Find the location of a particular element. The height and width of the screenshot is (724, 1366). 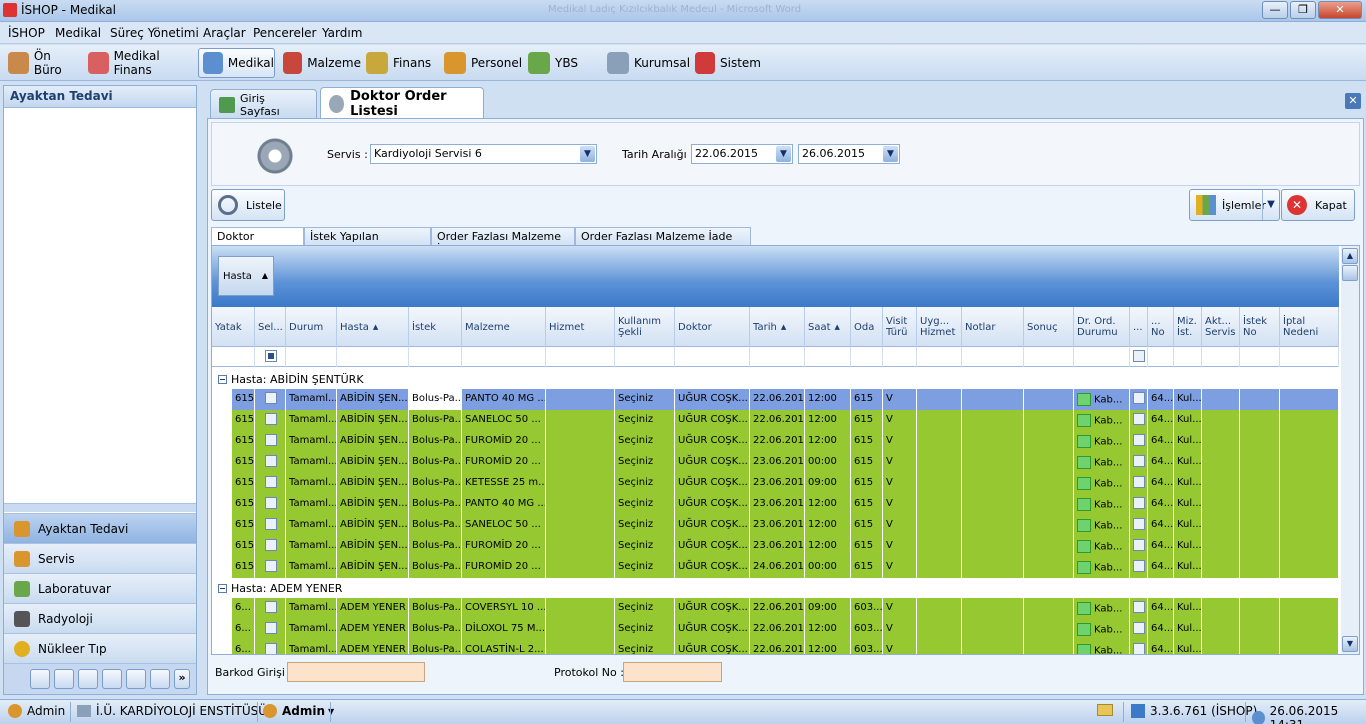

nav-nukleer-tip: Nükleer Tıp is located at coordinates (100, 648).